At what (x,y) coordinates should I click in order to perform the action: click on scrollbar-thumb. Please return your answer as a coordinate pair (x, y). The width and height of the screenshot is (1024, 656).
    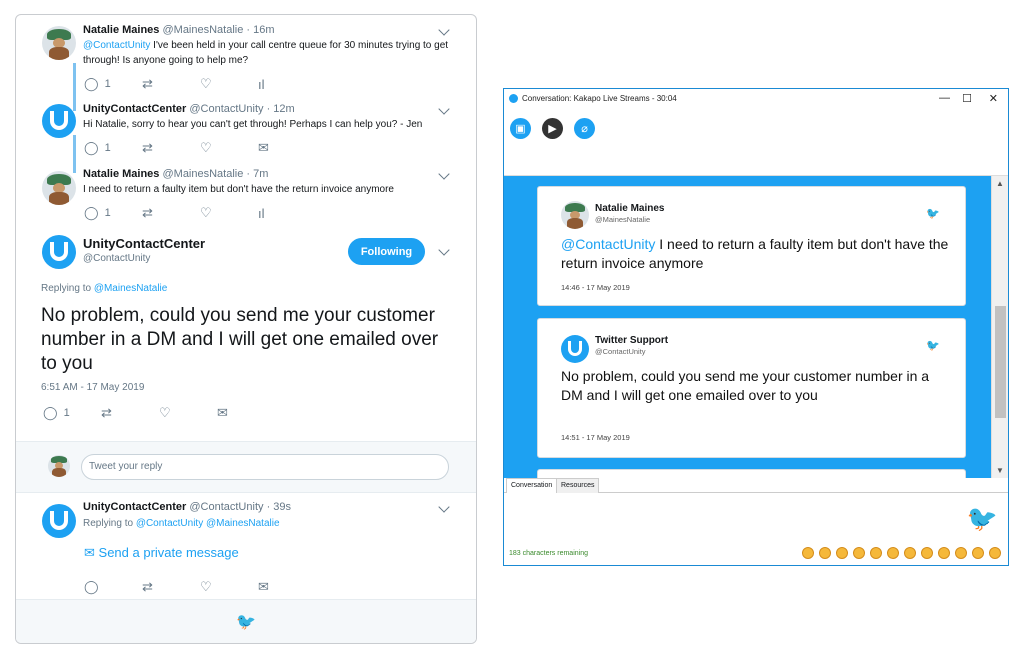
    Looking at the image, I should click on (1000, 362).